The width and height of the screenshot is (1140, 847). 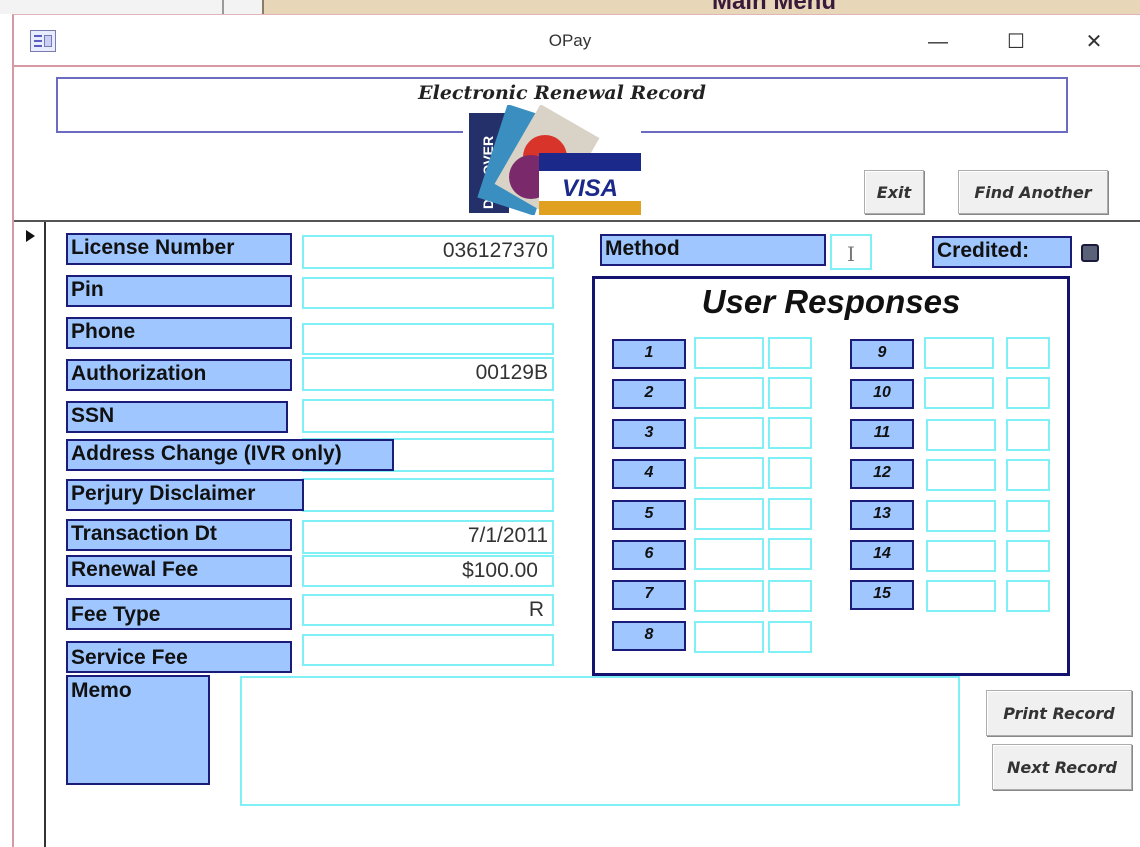 What do you see at coordinates (179, 375) in the screenshot?
I see `authorization-label: Authorization` at bounding box center [179, 375].